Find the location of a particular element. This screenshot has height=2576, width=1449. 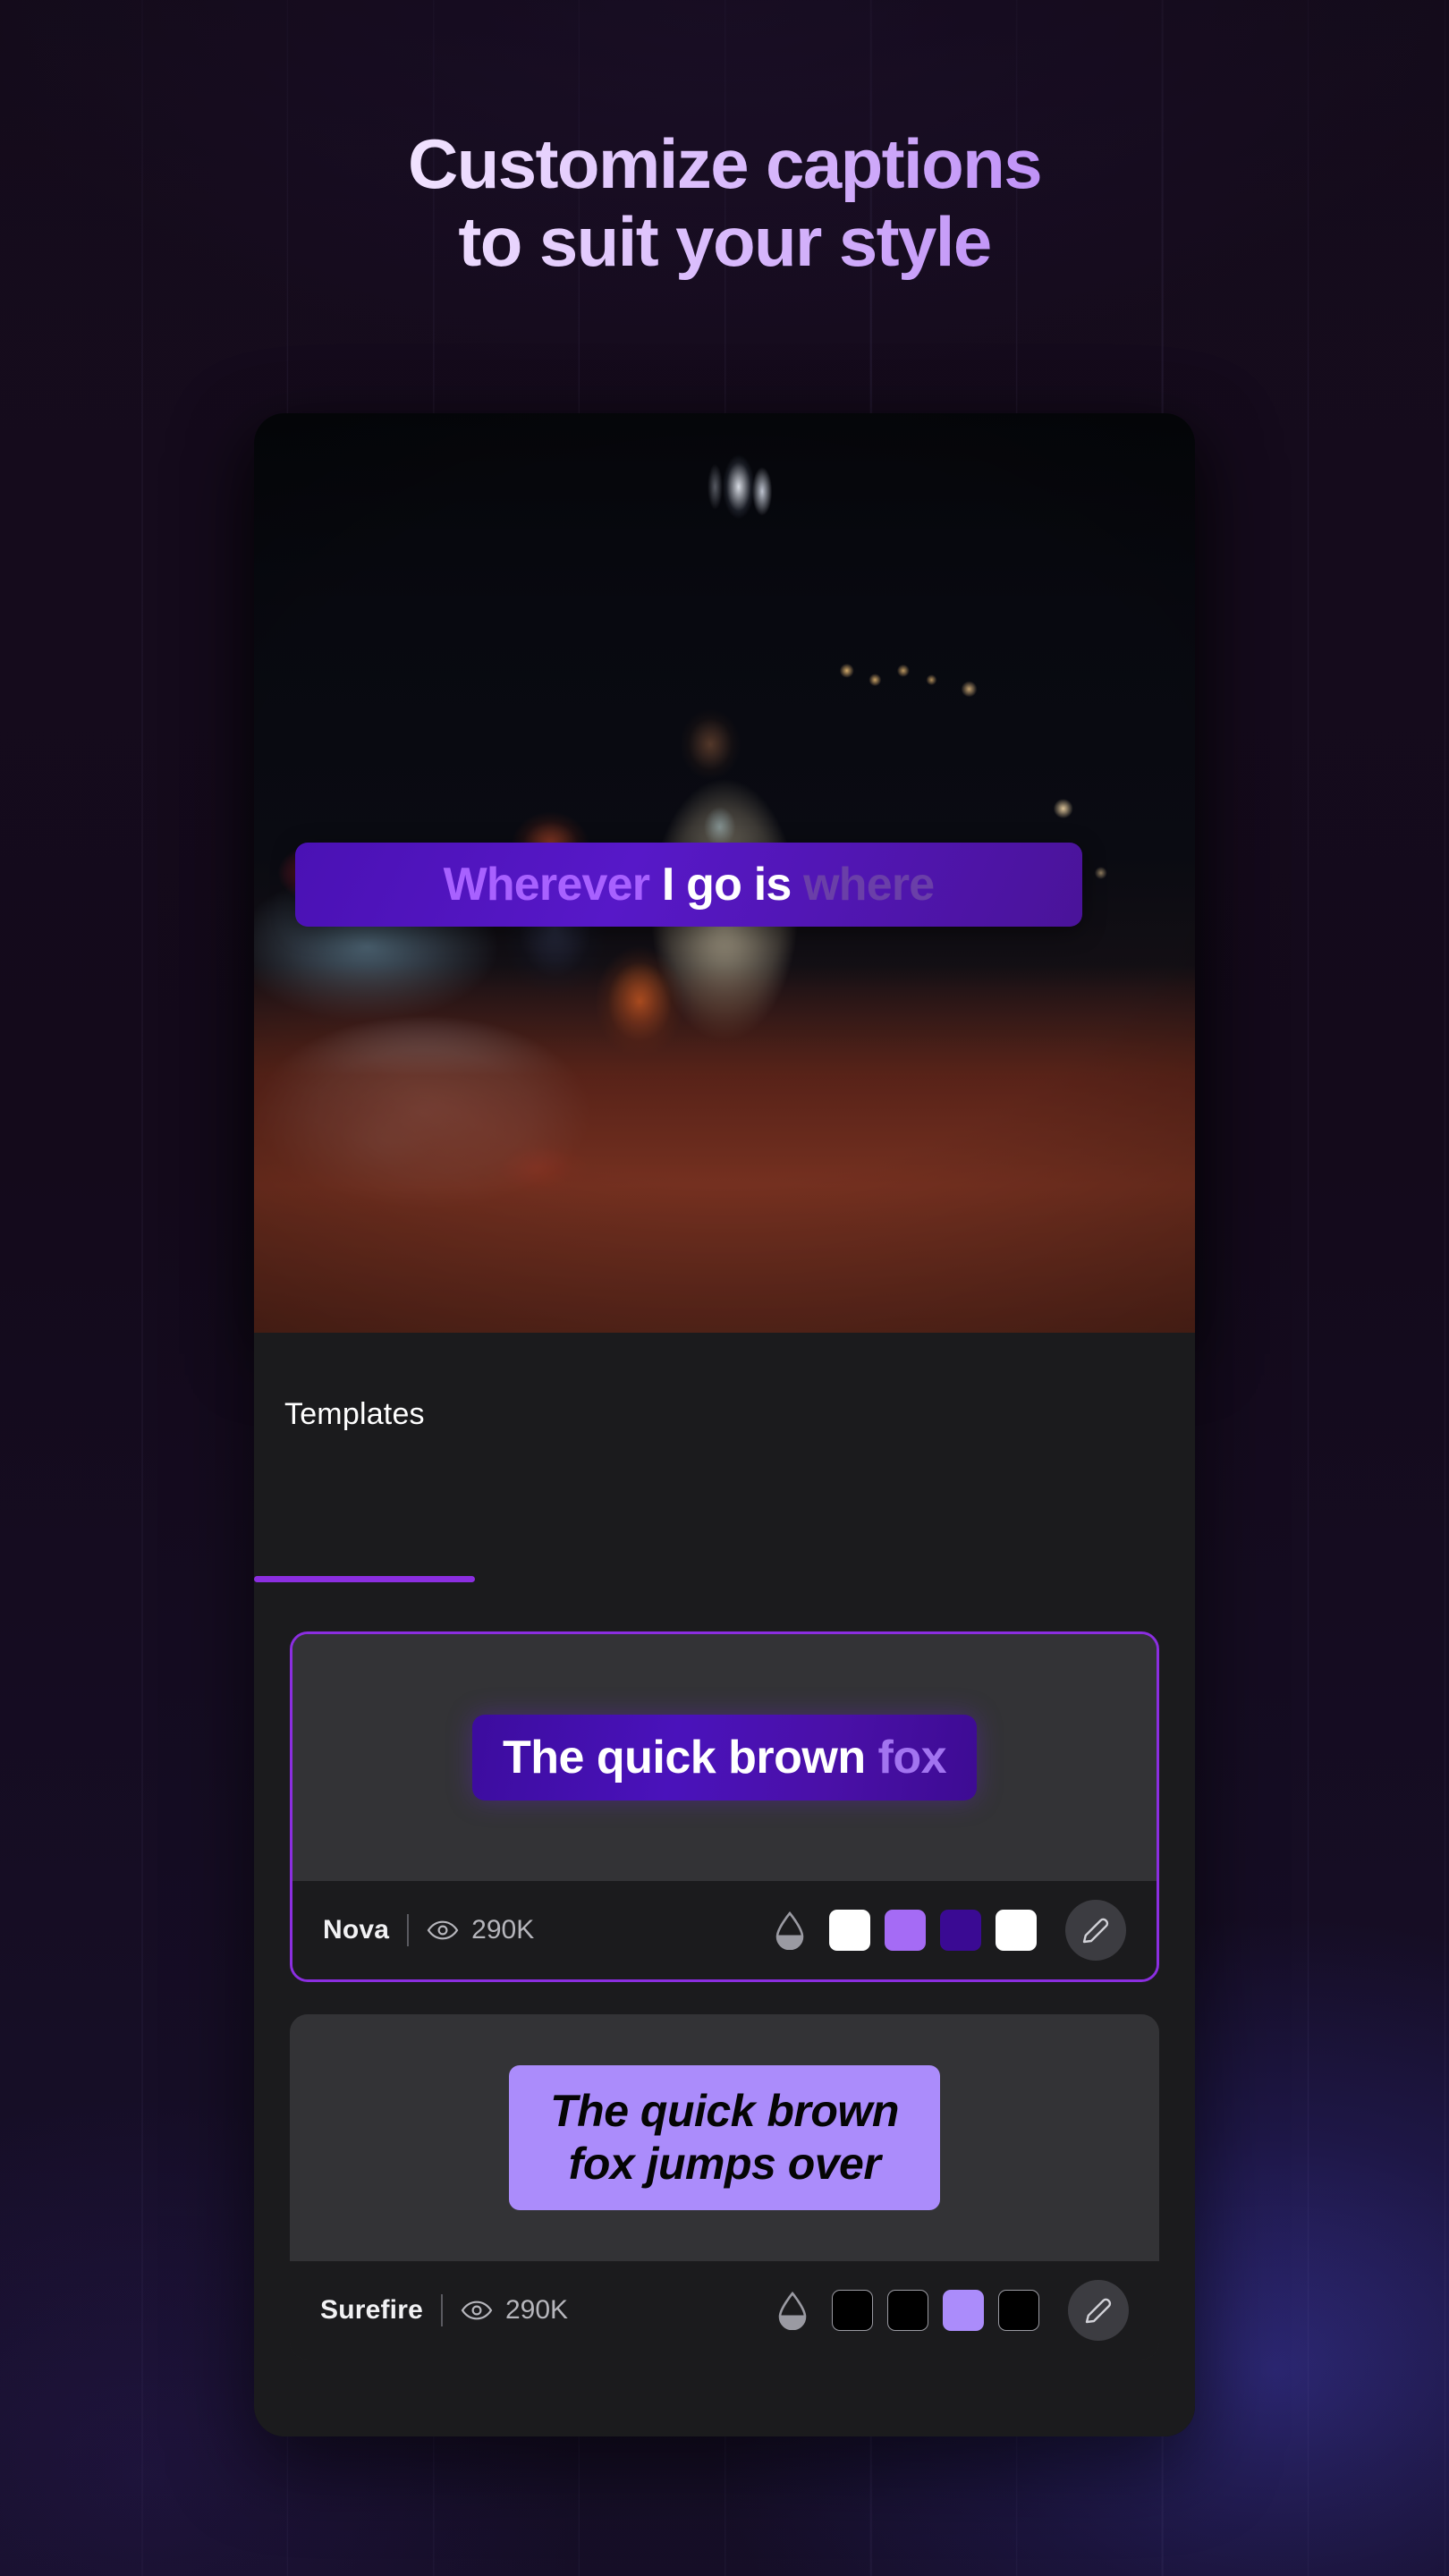

template-controls-nova is located at coordinates (949, 1930).